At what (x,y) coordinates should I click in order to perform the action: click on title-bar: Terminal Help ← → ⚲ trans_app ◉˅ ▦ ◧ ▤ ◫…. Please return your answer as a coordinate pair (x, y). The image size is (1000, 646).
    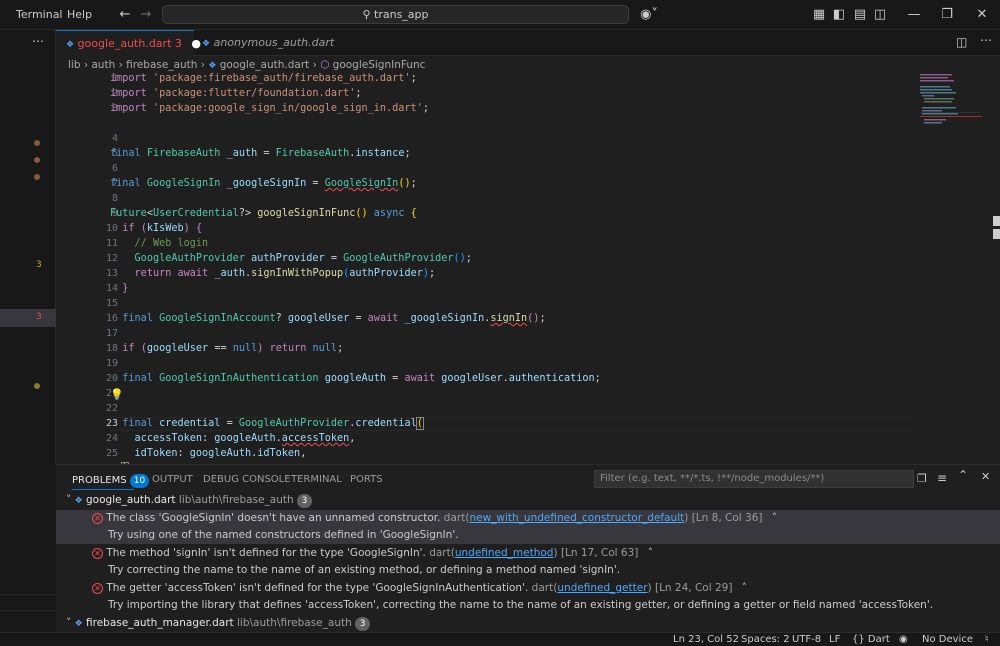
    Looking at the image, I should click on (500, 15).